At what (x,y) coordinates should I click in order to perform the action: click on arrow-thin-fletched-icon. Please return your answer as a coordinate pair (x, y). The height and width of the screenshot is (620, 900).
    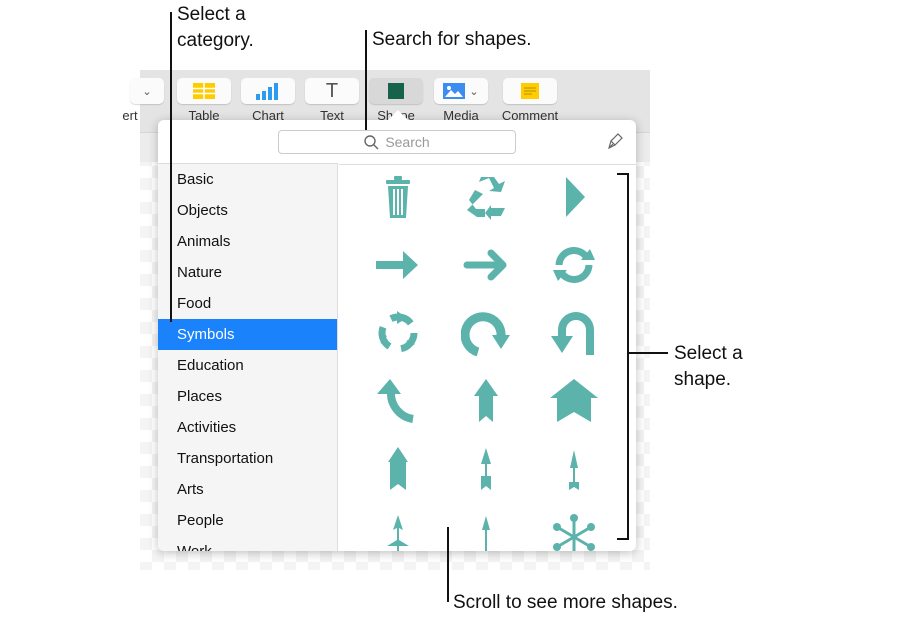
    Looking at the image, I should click on (486, 469).